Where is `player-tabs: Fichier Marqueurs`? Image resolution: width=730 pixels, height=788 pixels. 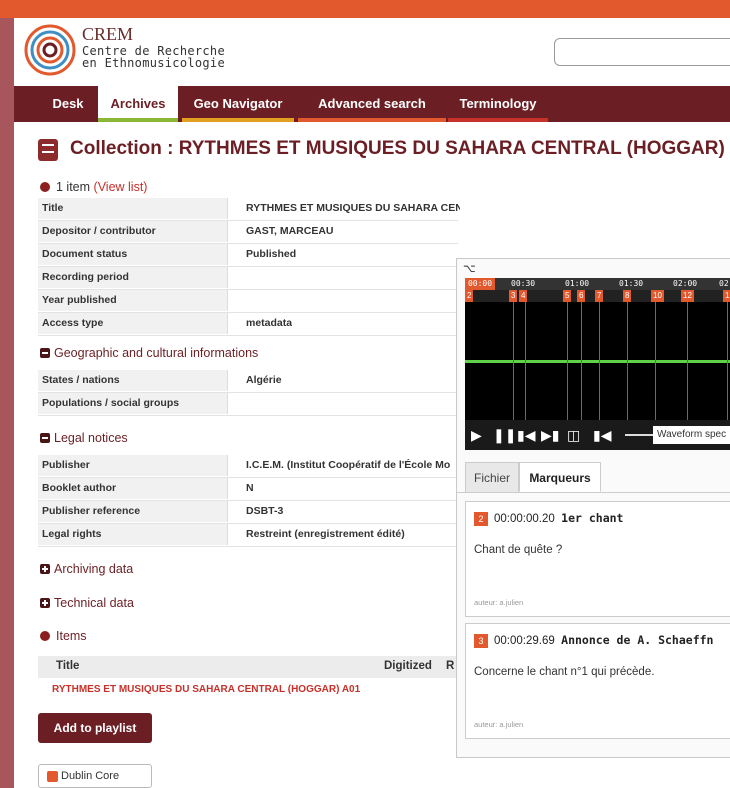 player-tabs: Fichier Marqueurs is located at coordinates (593, 477).